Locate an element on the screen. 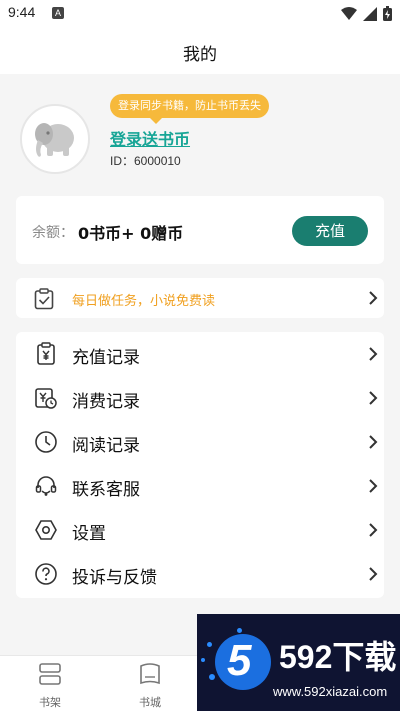 The width and height of the screenshot is (400, 711). elephant-icon is located at coordinates (54, 140).